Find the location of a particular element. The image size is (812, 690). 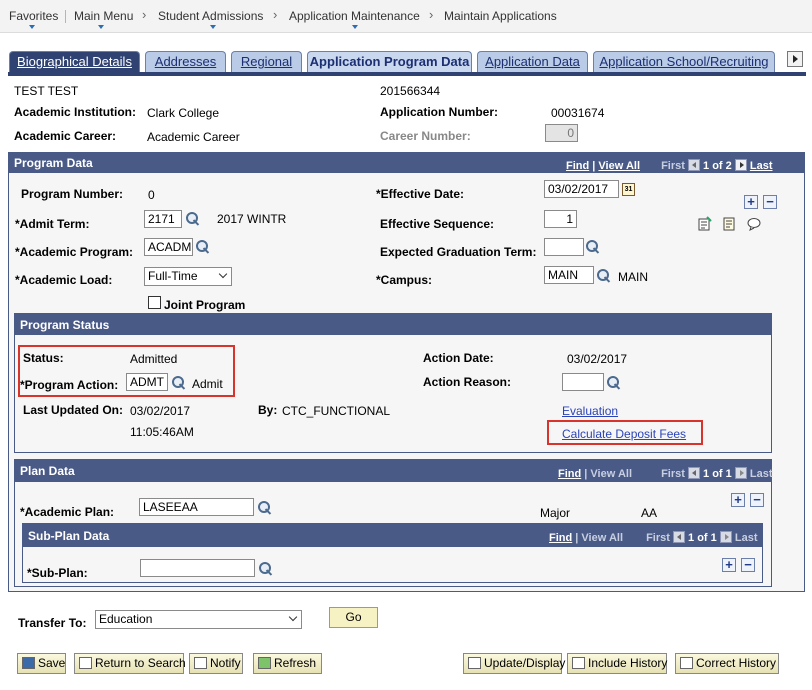

sub-plan-data-find-link: Find is located at coordinates (560, 538).